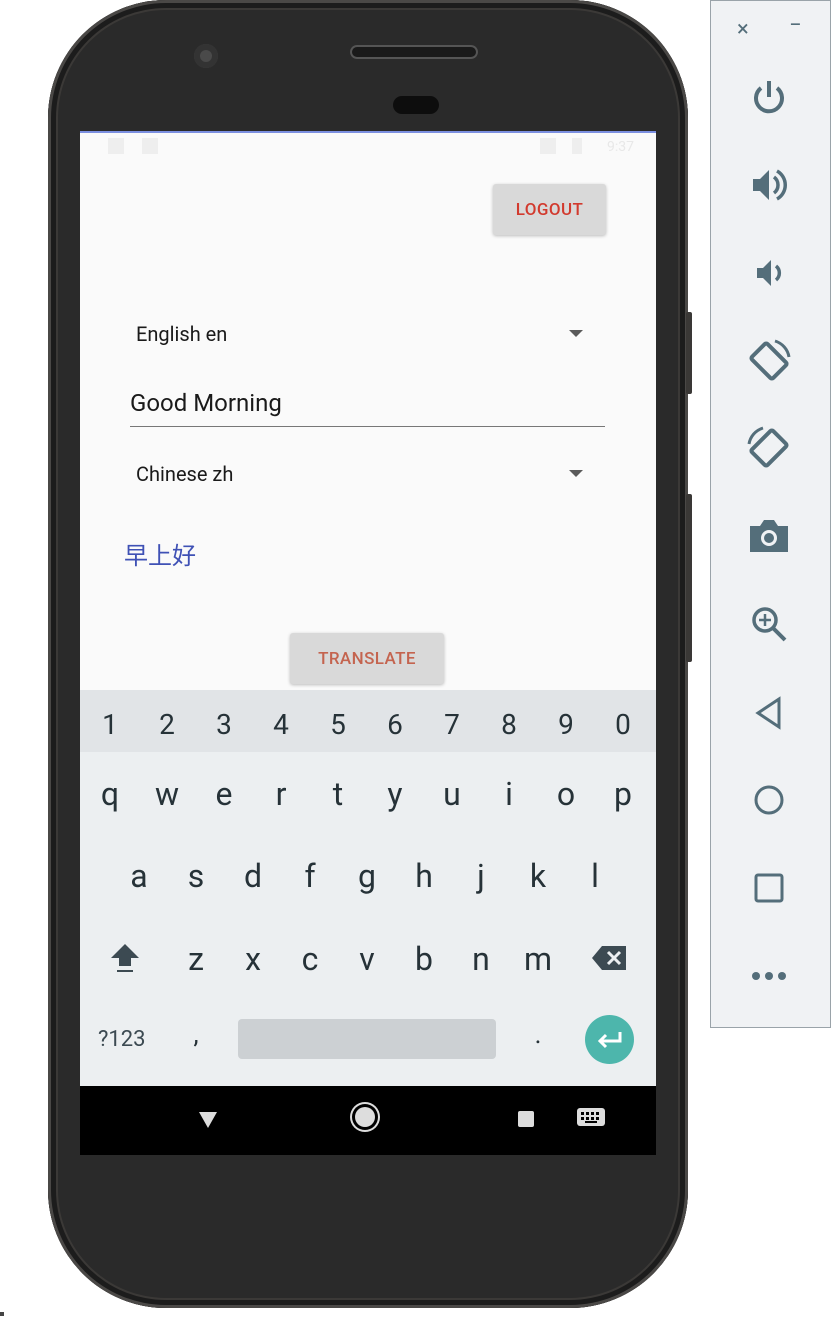 The width and height of the screenshot is (832, 1320). Describe the element at coordinates (424, 959) in the screenshot. I see `key-b: b` at that location.